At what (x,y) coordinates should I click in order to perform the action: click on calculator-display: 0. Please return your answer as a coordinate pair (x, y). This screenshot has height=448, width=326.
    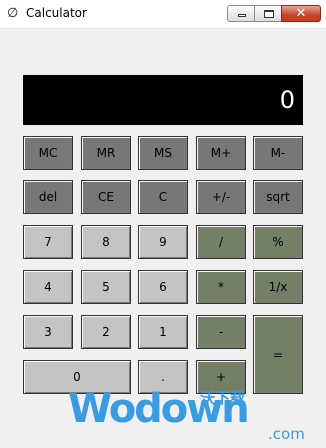
    Looking at the image, I should click on (163, 100).